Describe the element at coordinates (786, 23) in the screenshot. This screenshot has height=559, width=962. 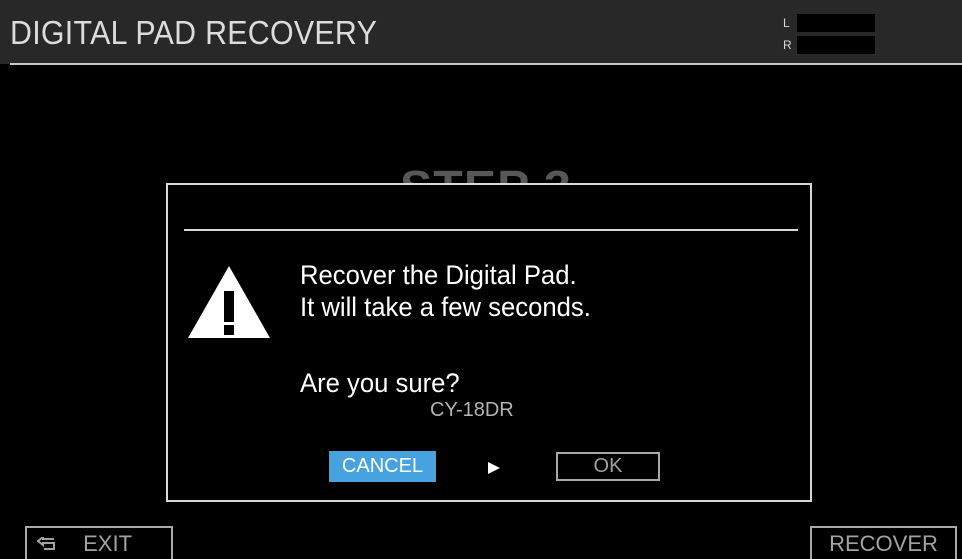
I see `meter-left-label: L` at that location.